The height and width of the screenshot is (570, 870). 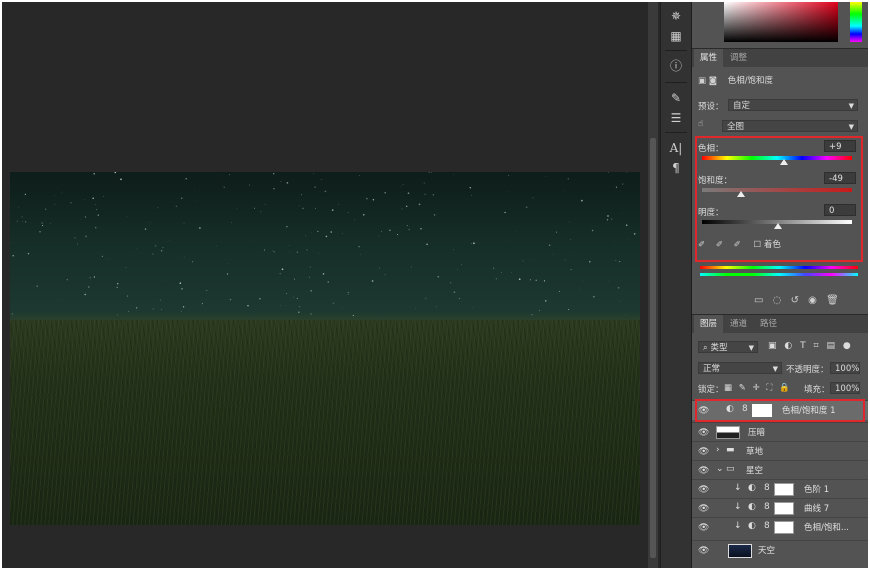 What do you see at coordinates (781, 22) in the screenshot?
I see `color-field` at bounding box center [781, 22].